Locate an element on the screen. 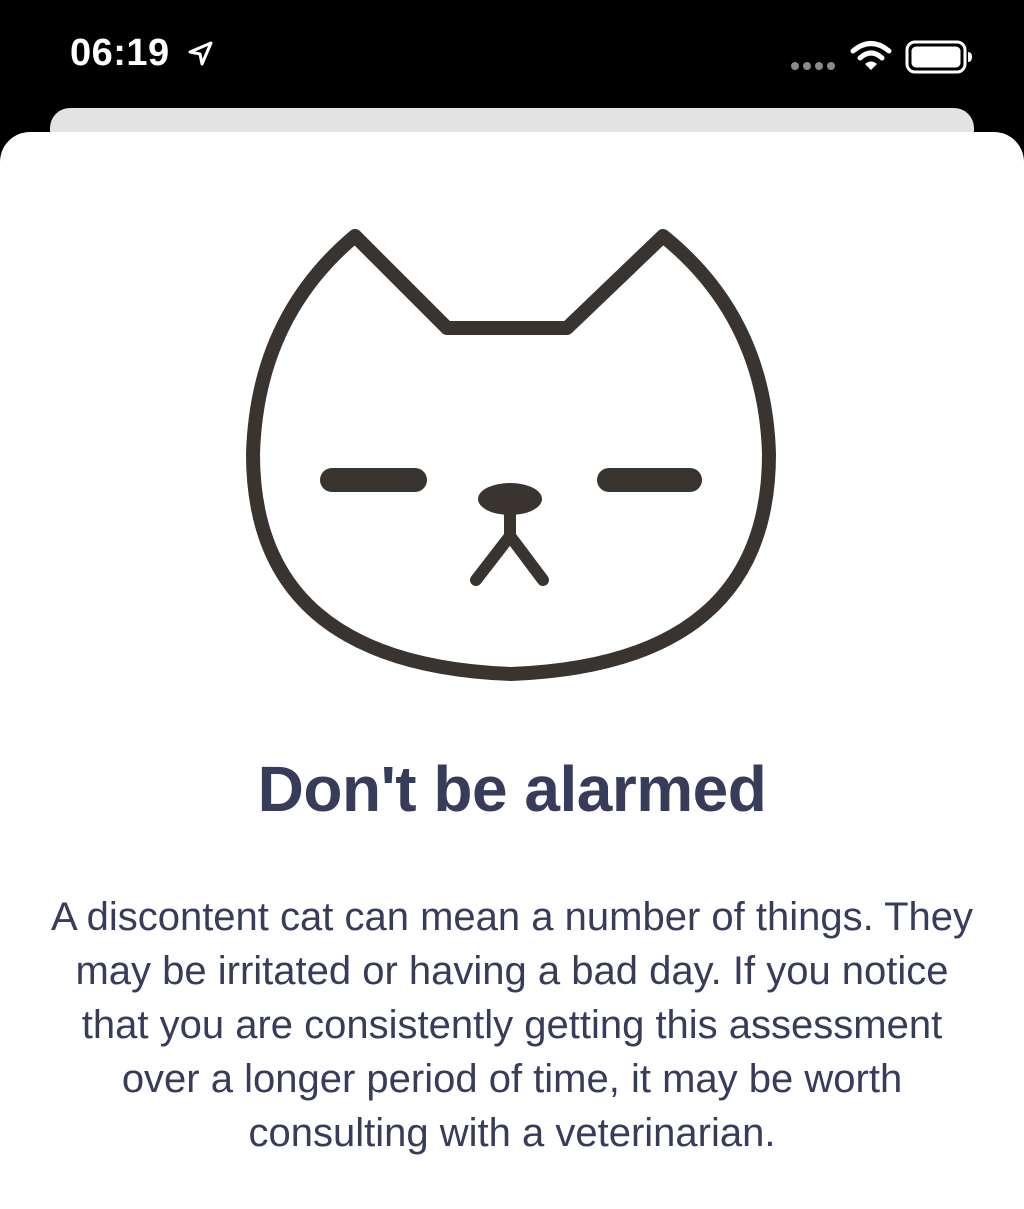  status-bar: 06:19 is located at coordinates (512, 55).